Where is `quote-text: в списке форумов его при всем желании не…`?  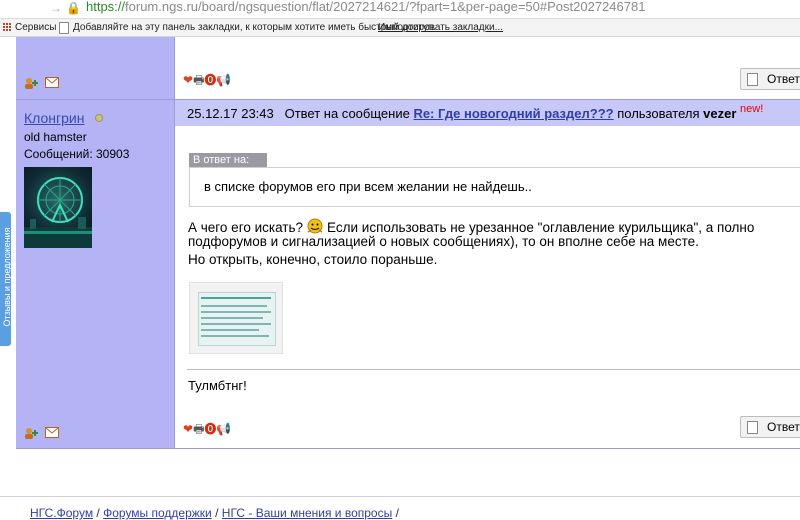 quote-text: в списке форумов его при всем желании не… is located at coordinates (368, 186).